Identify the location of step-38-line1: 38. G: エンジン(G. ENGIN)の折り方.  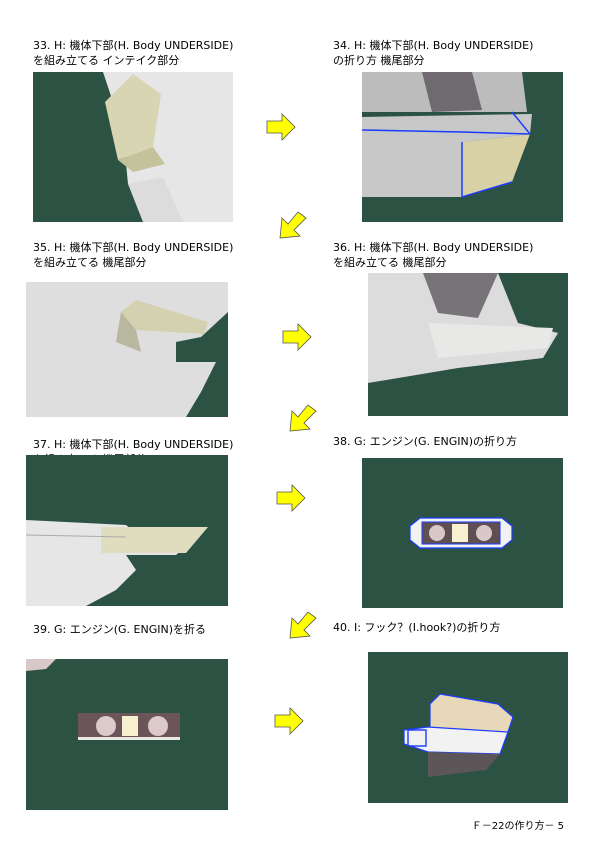
(425, 441).